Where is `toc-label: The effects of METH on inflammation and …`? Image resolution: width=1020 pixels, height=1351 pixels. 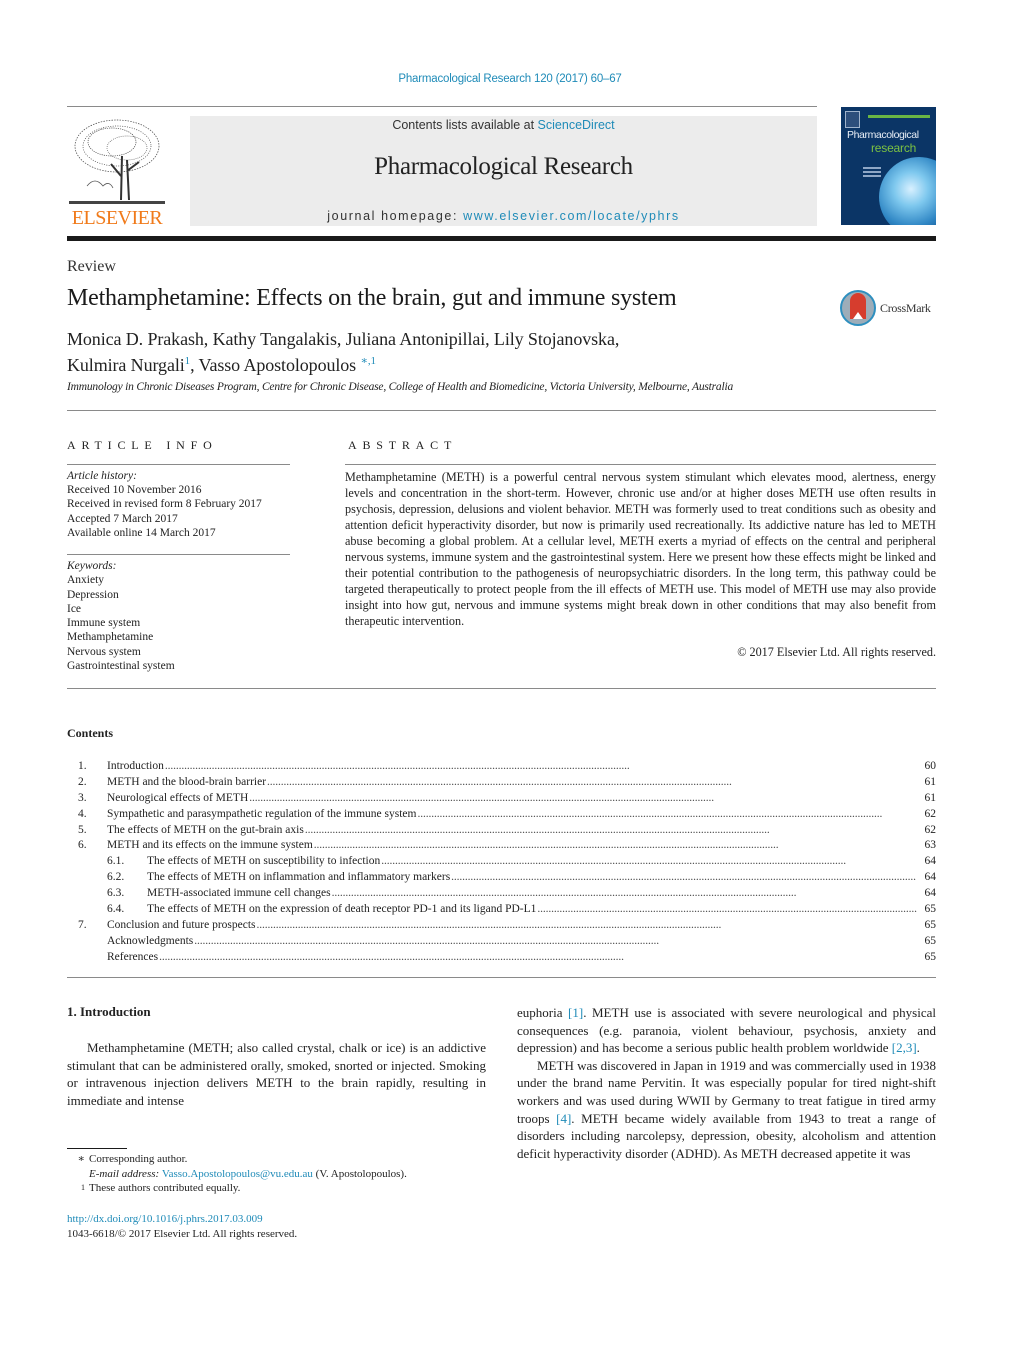
toc-label: The effects of METH on inflammation and … is located at coordinates (298, 878).